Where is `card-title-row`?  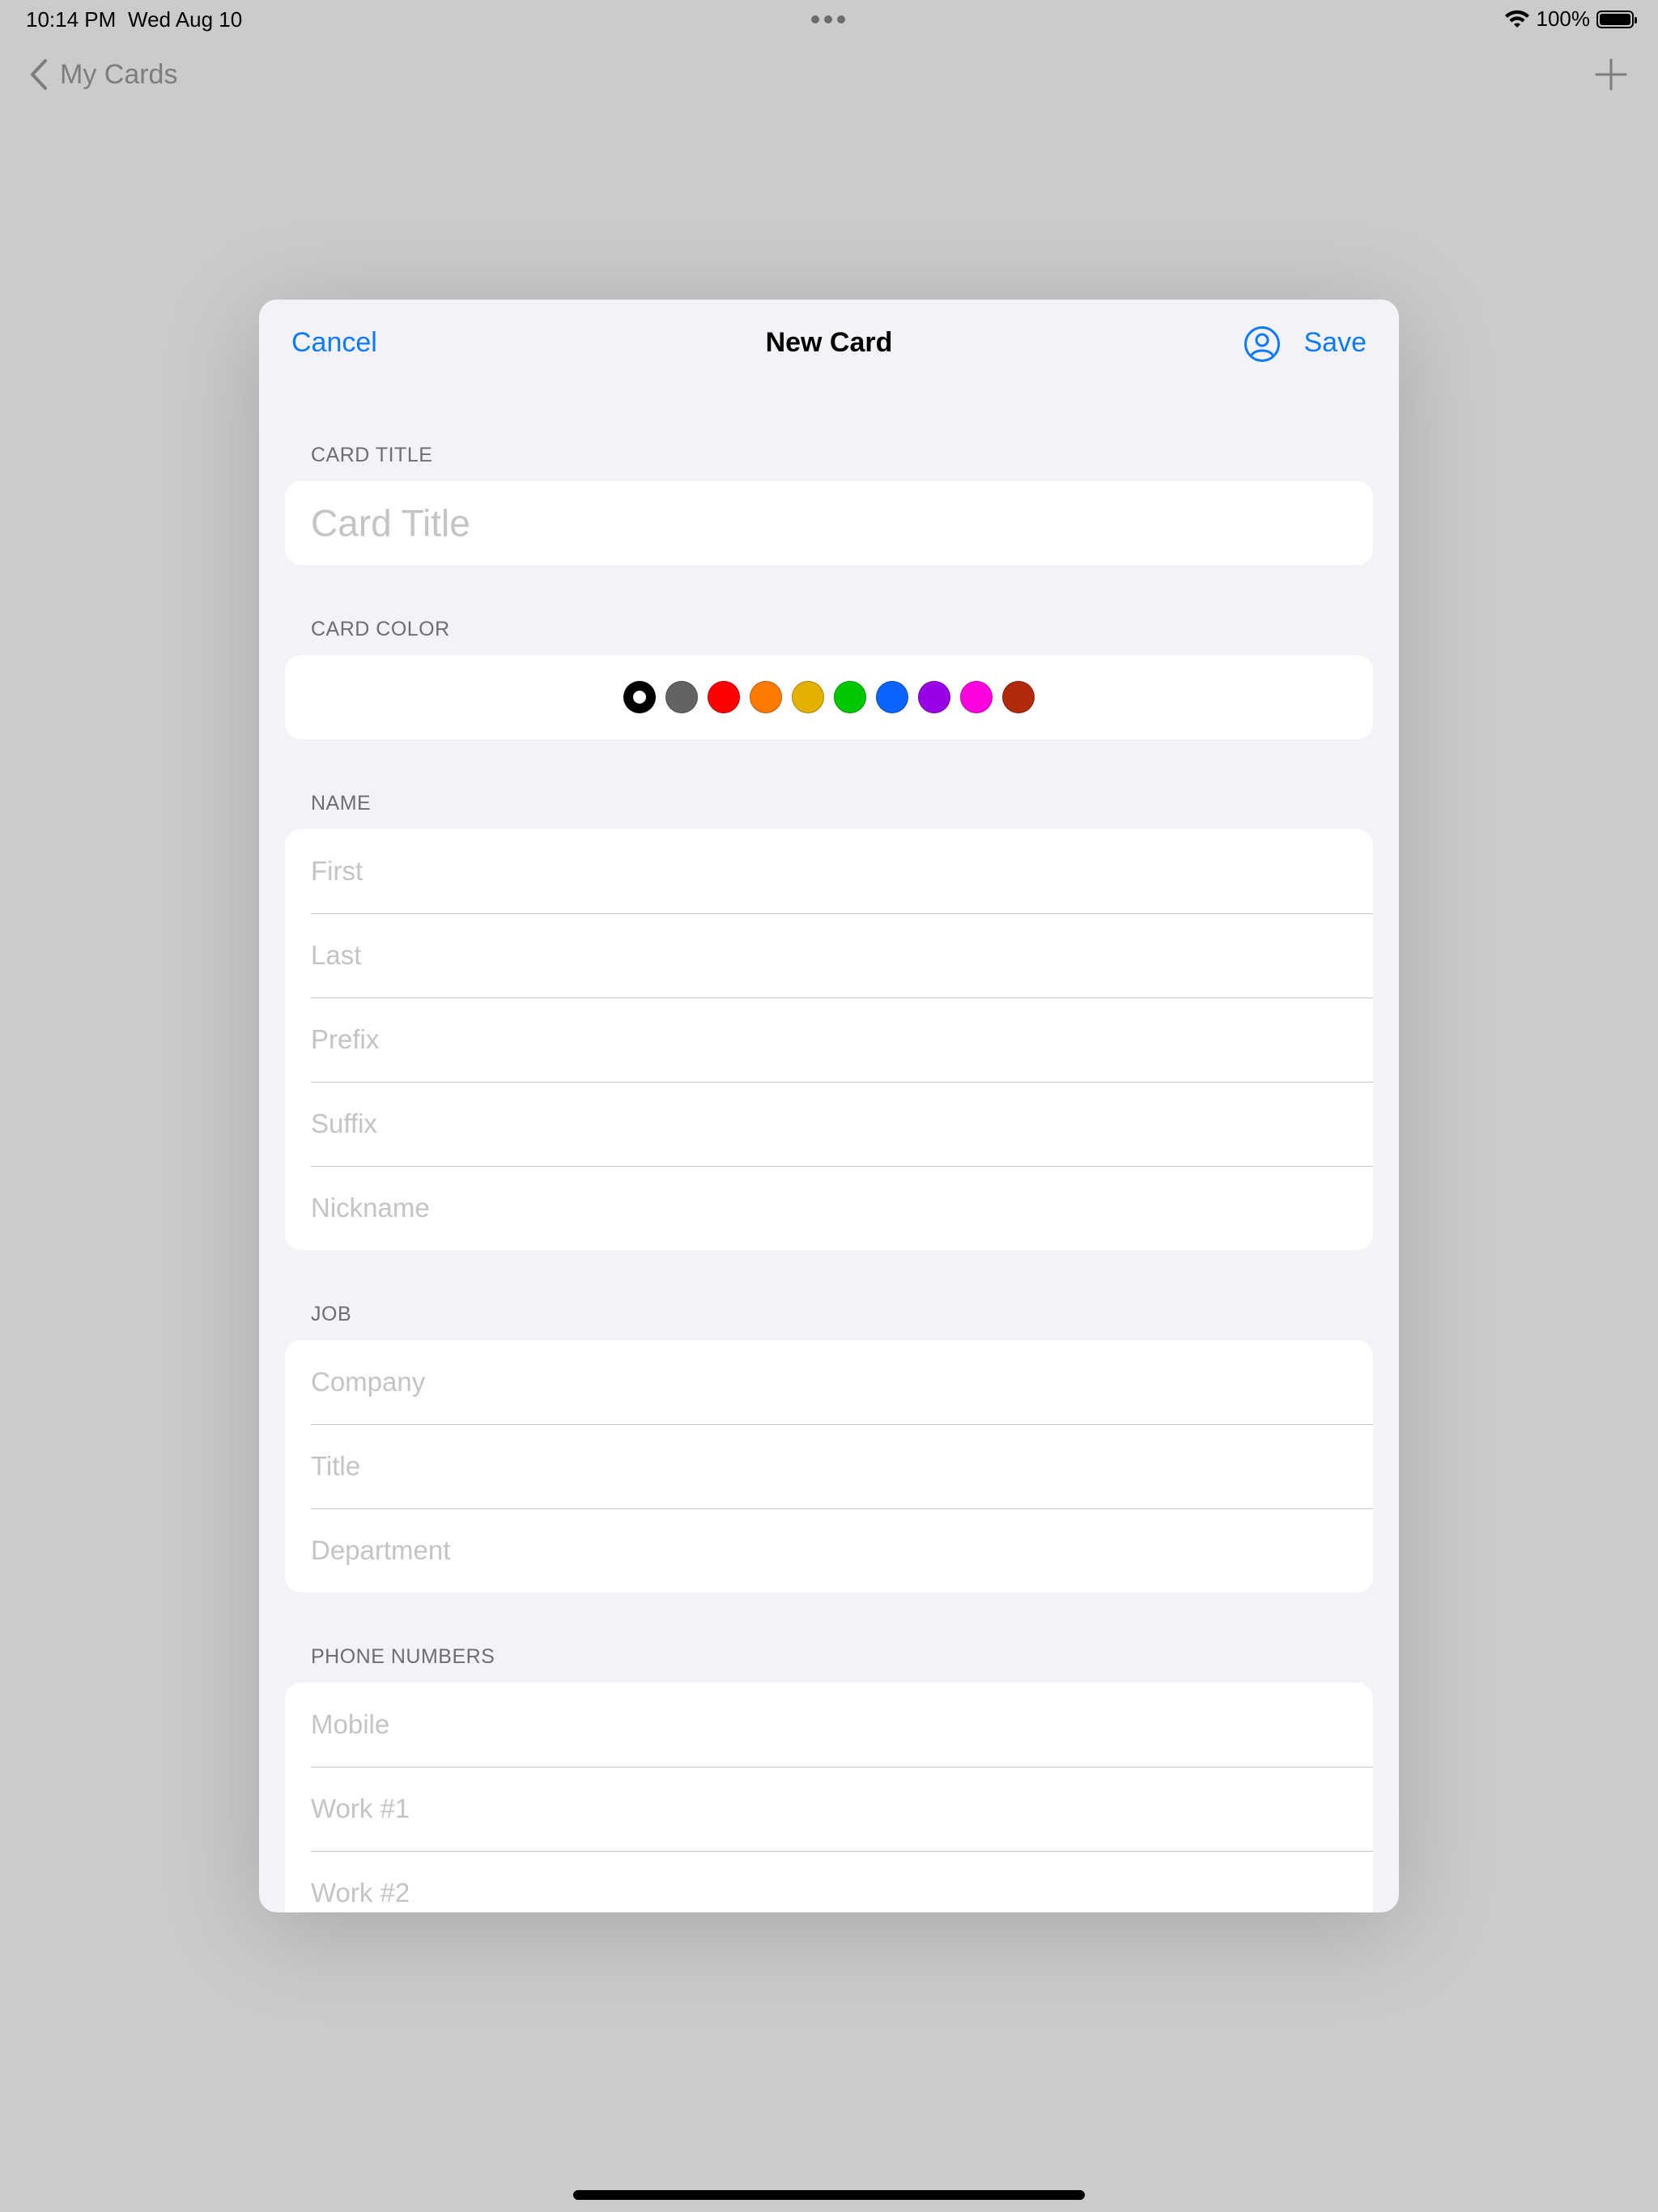
card-title-row is located at coordinates (829, 523).